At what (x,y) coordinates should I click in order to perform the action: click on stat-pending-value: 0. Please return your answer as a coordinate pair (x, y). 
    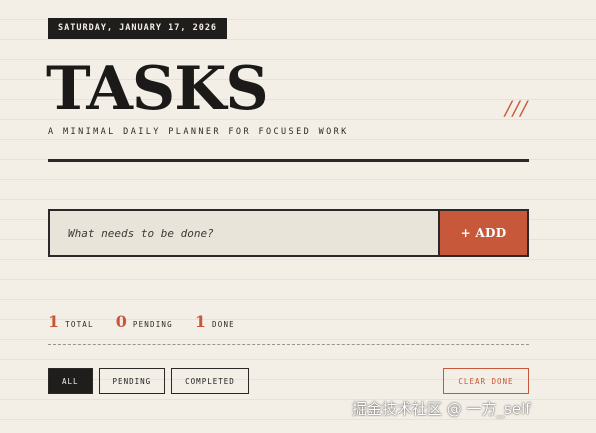
    Looking at the image, I should click on (121, 321).